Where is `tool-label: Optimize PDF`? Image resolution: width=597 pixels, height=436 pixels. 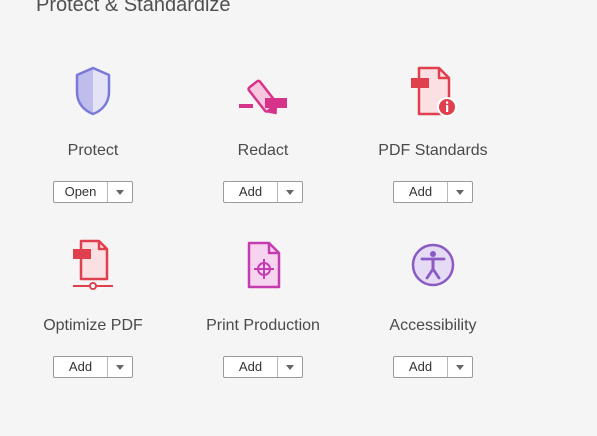 tool-label: Optimize PDF is located at coordinates (93, 325).